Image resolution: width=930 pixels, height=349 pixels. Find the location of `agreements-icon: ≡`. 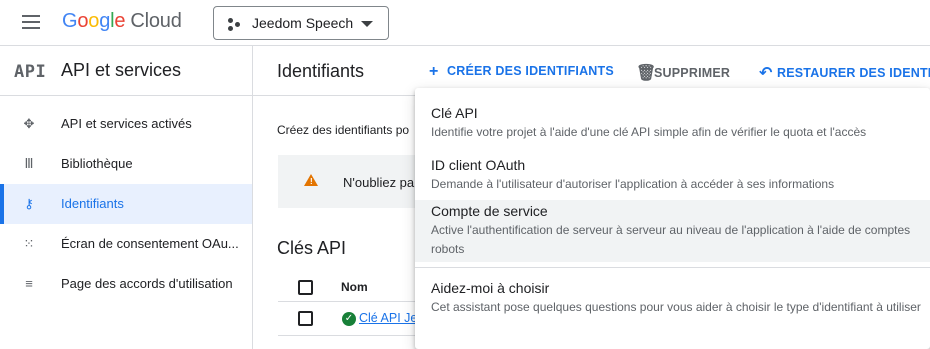

agreements-icon: ≡ is located at coordinates (29, 283).